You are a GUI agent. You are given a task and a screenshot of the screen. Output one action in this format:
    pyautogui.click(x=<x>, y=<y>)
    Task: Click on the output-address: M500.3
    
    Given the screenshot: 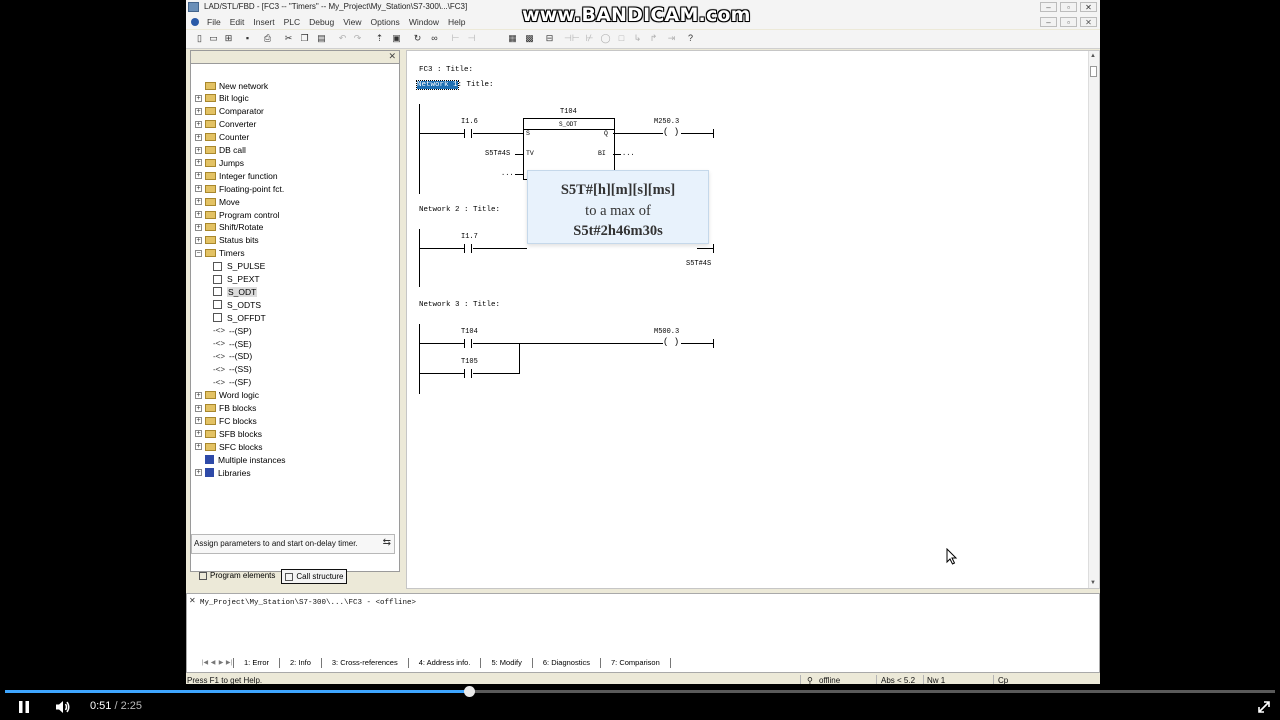 What is the action you would take?
    pyautogui.click(x=666, y=332)
    